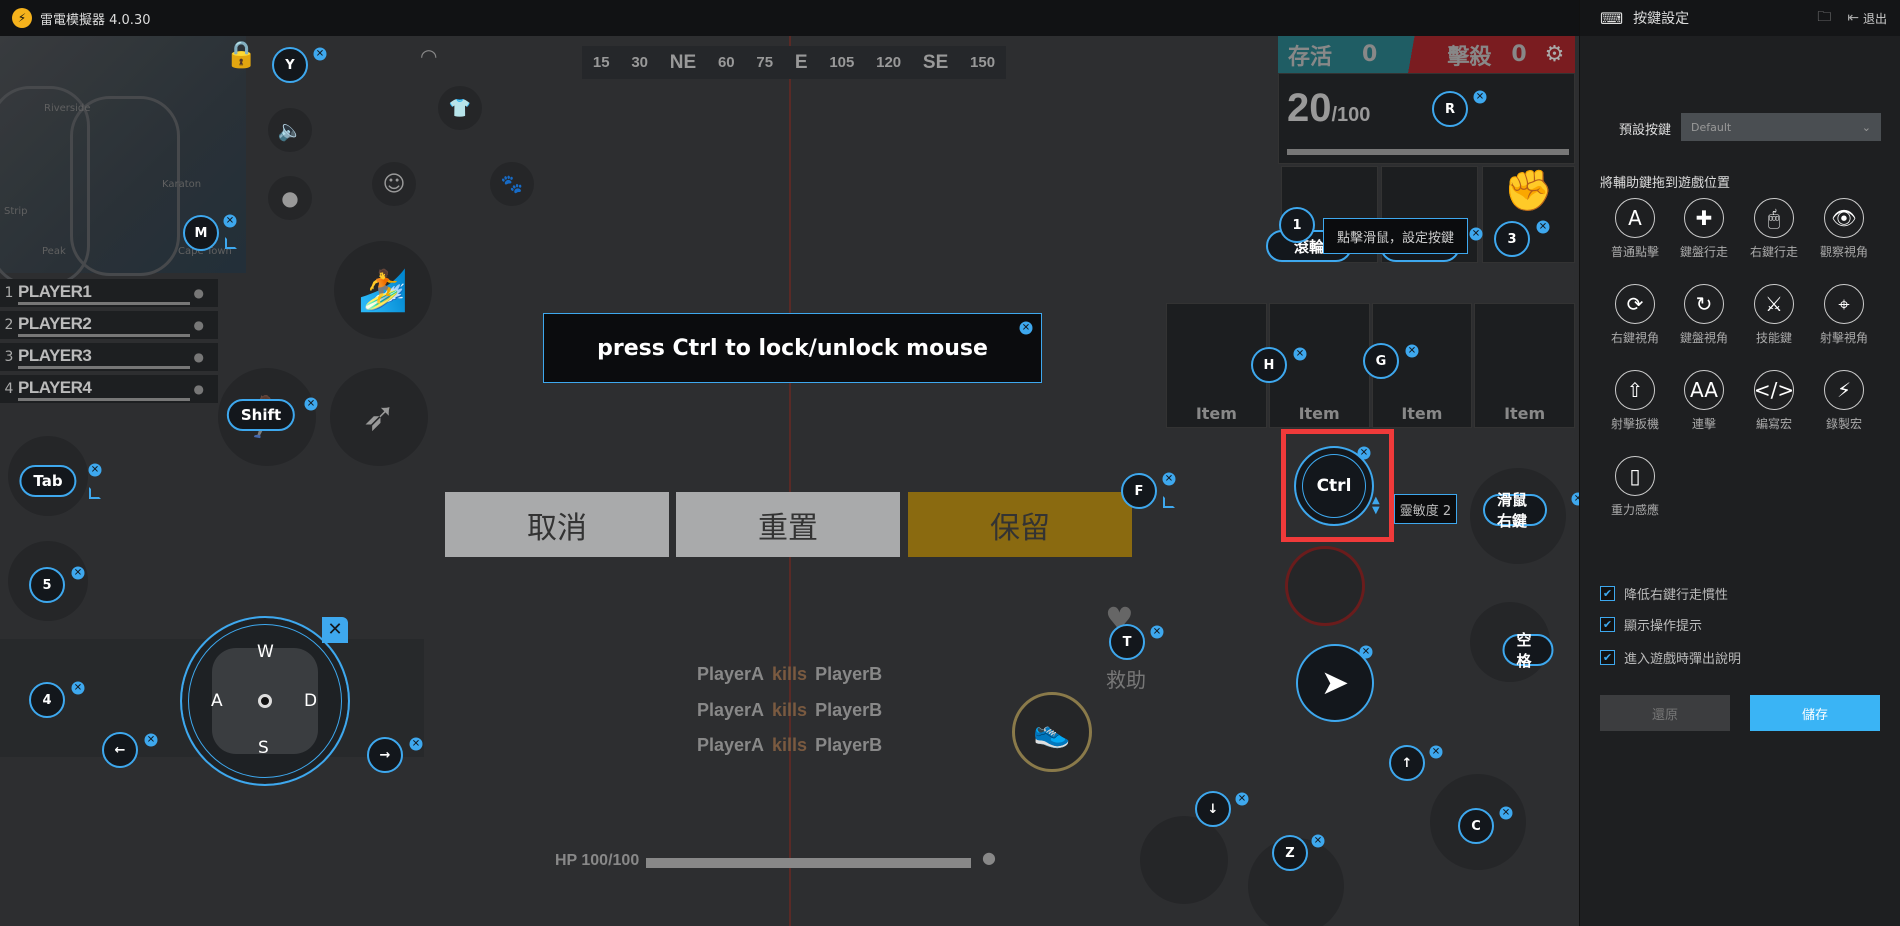  I want to click on key-right: →, so click(385, 755).